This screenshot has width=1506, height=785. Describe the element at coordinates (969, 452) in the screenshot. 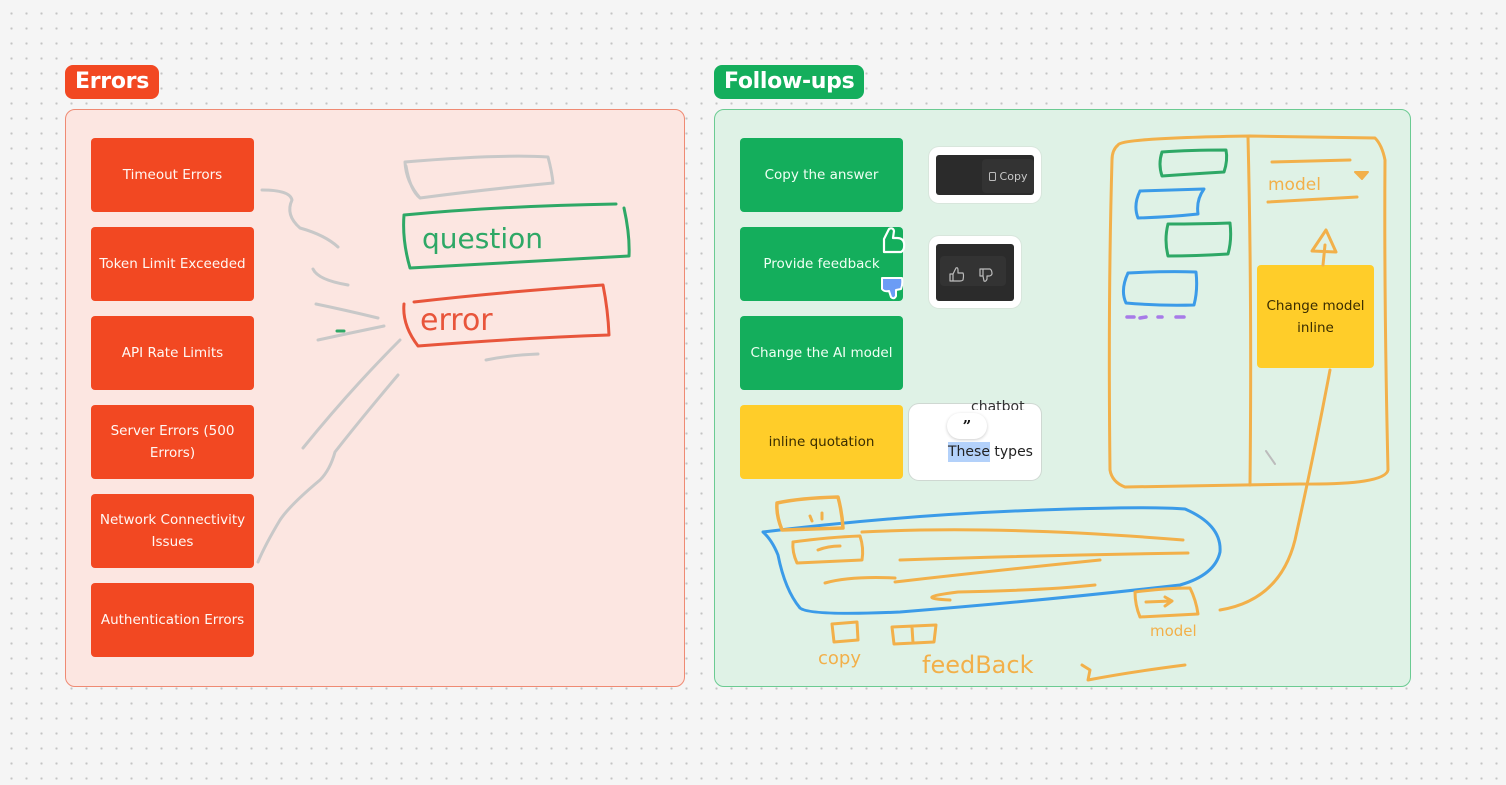

I see `selected-word: These` at that location.